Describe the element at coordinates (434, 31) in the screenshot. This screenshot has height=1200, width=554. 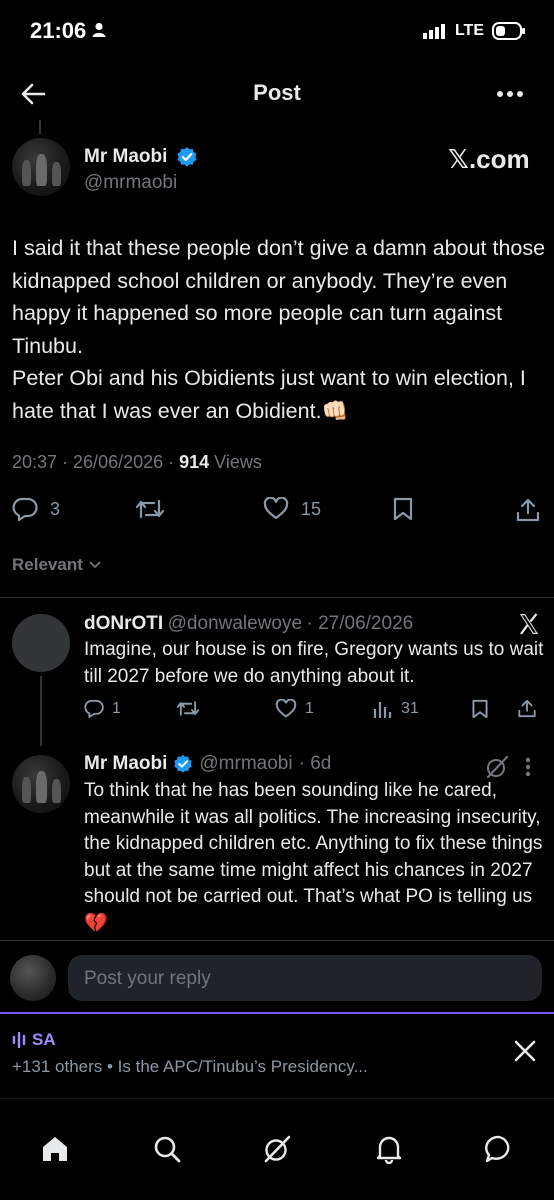
I see `signal-icon` at that location.